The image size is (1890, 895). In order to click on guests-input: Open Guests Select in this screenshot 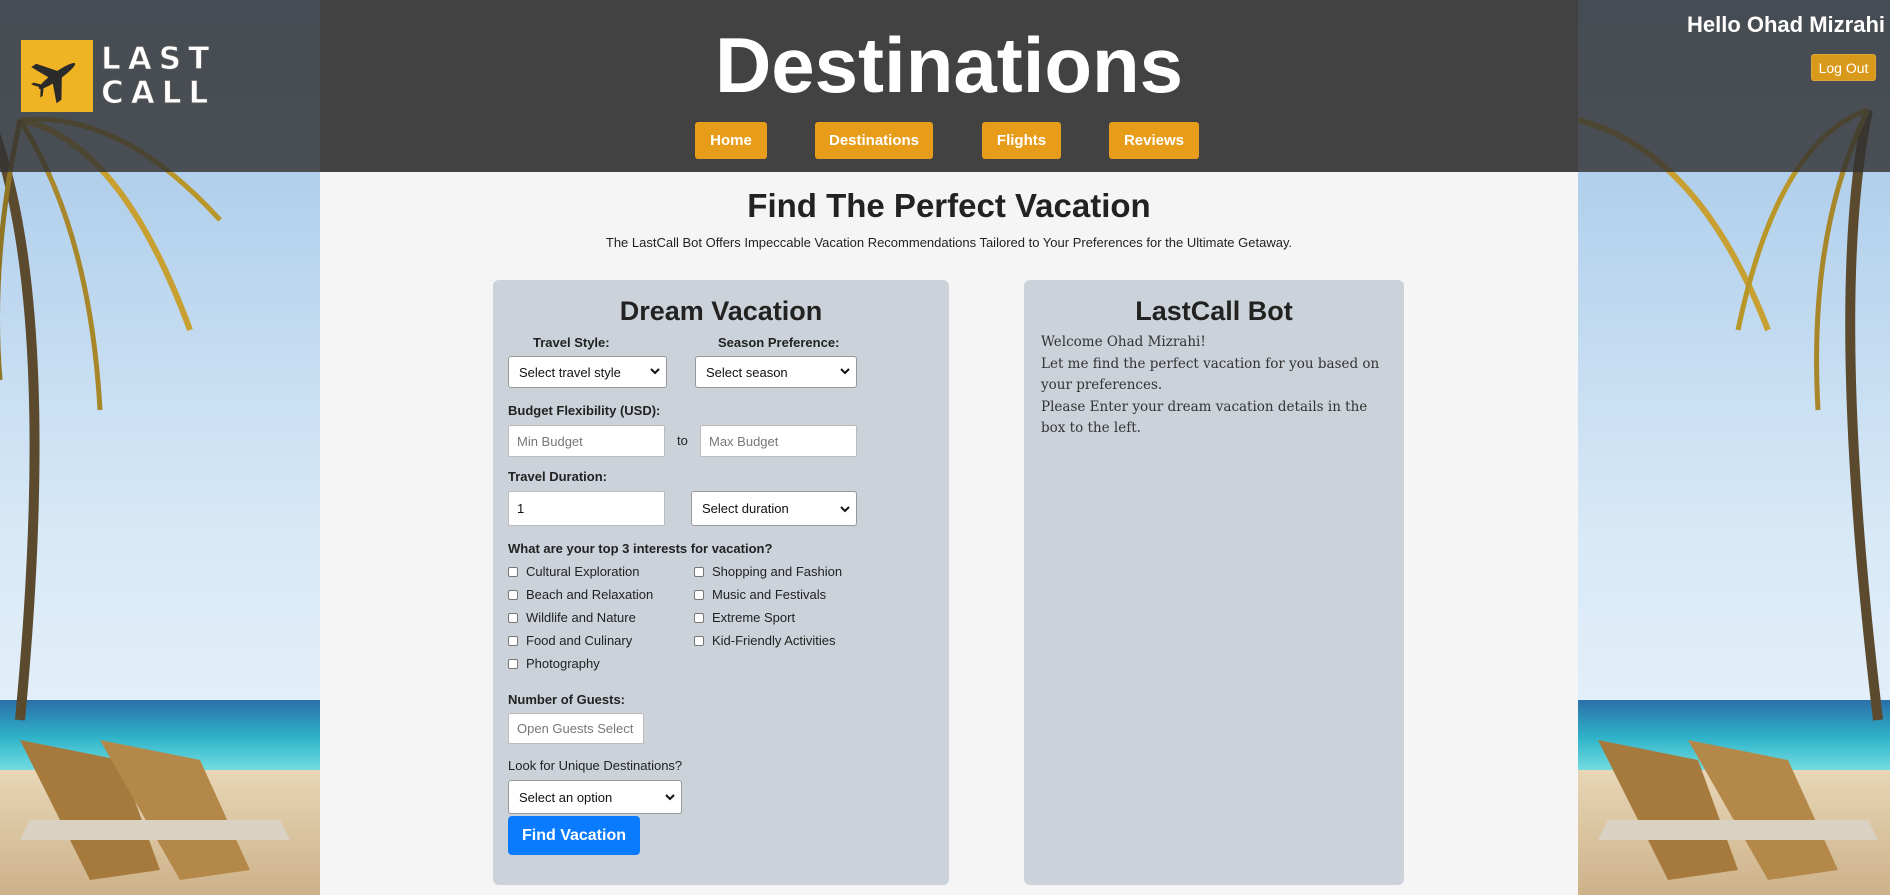, I will do `click(576, 728)`.